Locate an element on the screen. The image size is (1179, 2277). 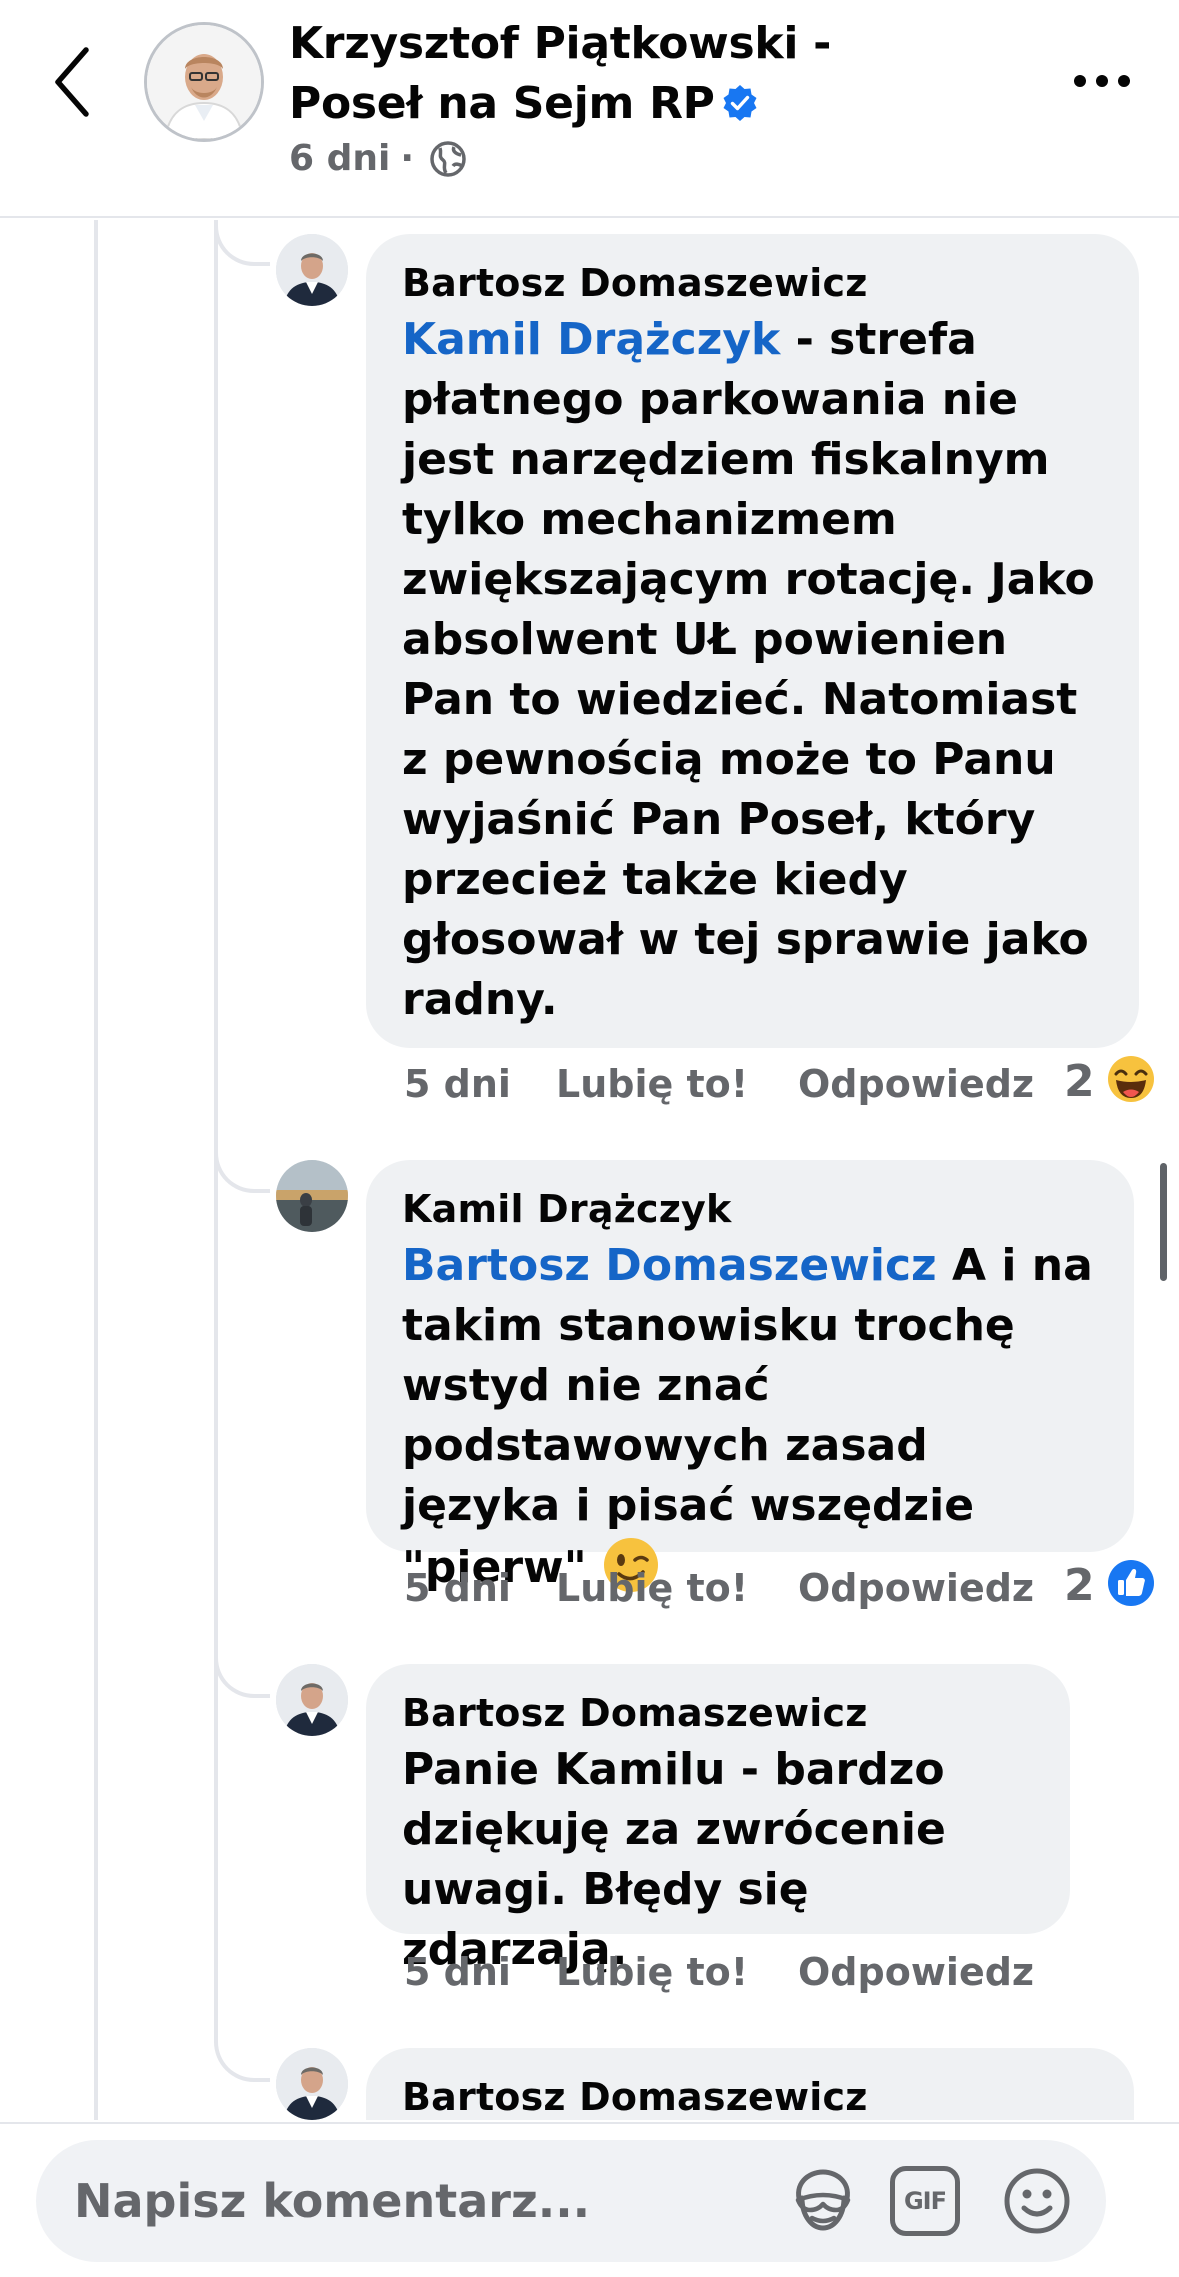
page-name: Krzysztof Piątkowski - Poseł na Sejm RP is located at coordinates (609, 74).